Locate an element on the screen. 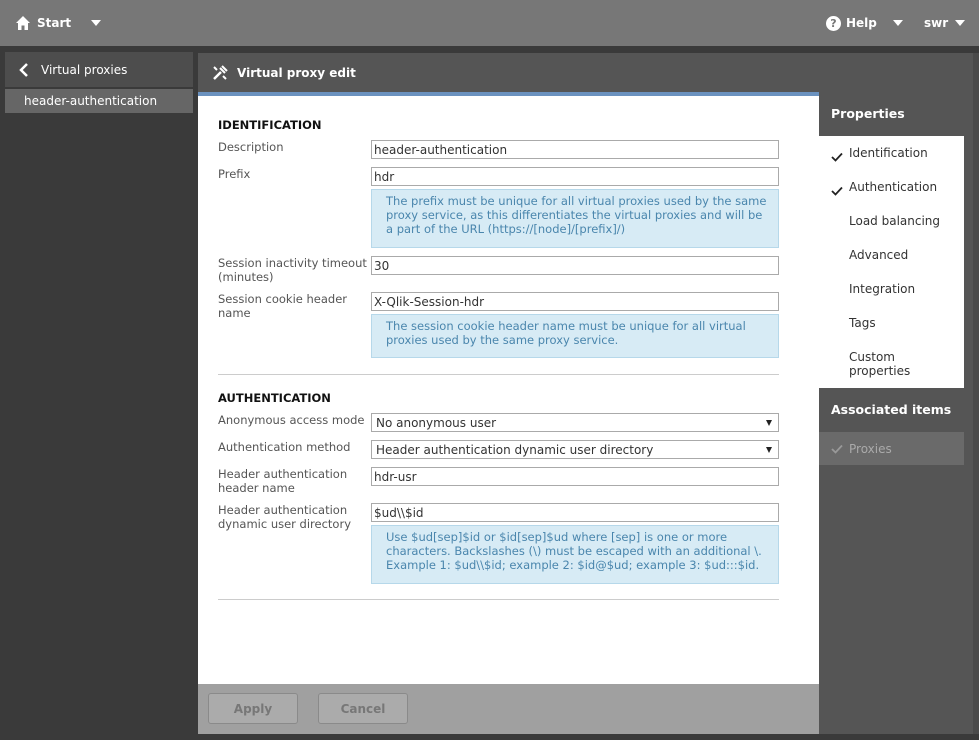 This screenshot has width=979, height=740. dynamic-directory-input: $ud\\$id is located at coordinates (575, 512).